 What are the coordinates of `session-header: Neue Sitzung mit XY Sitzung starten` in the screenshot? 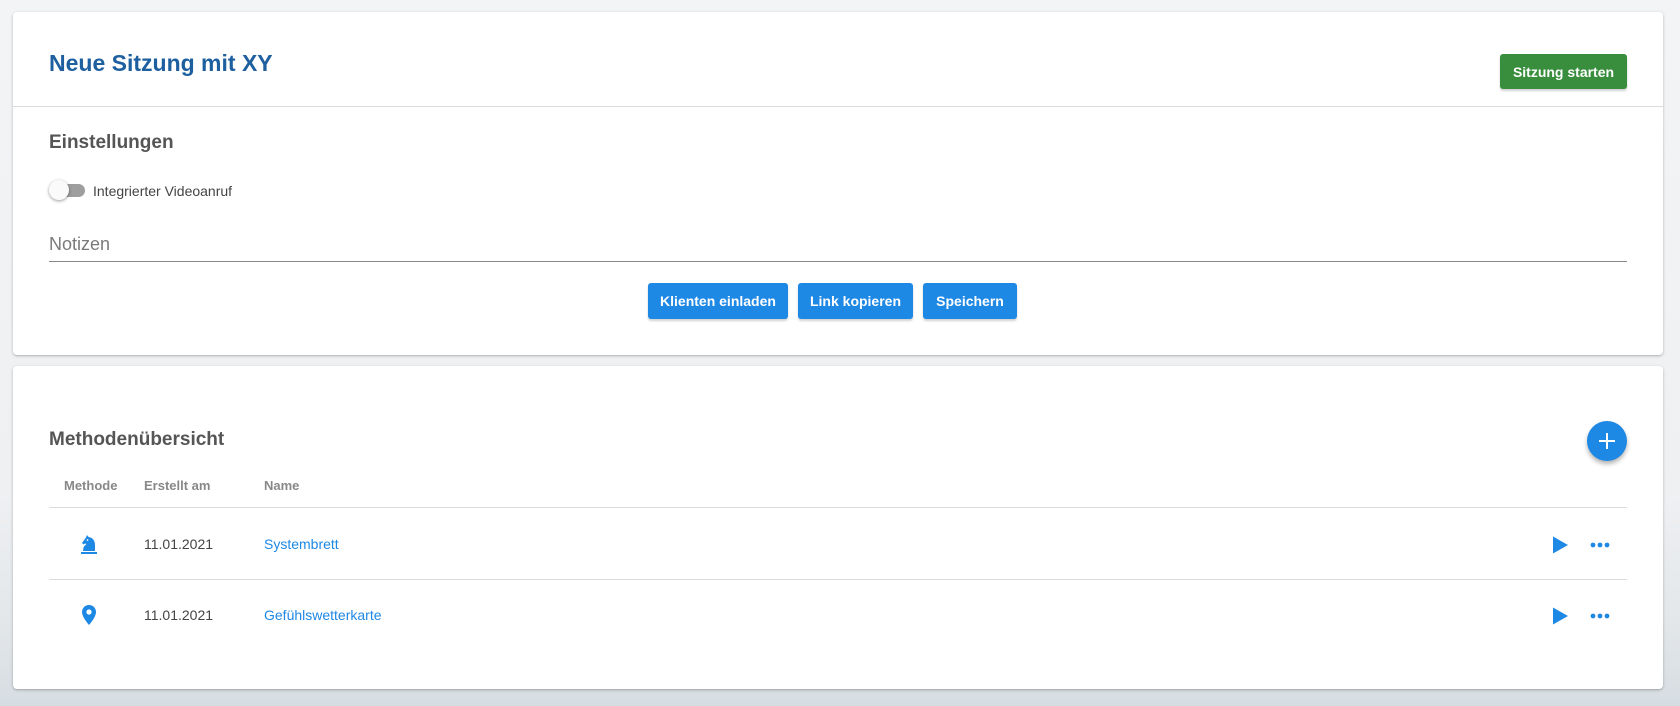 It's located at (838, 59).